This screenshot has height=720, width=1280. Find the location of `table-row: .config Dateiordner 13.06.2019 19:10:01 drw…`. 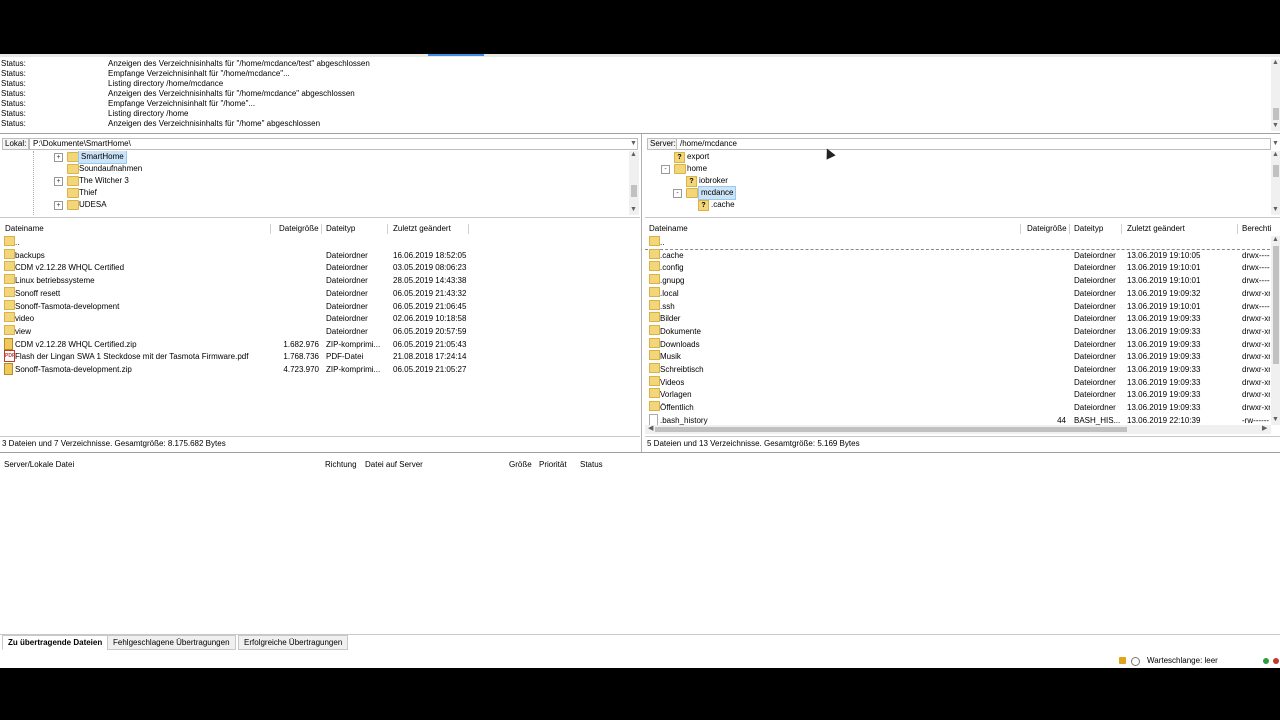

table-row: .config Dateiordner 13.06.2019 19:10:01 drw… is located at coordinates (957, 267).